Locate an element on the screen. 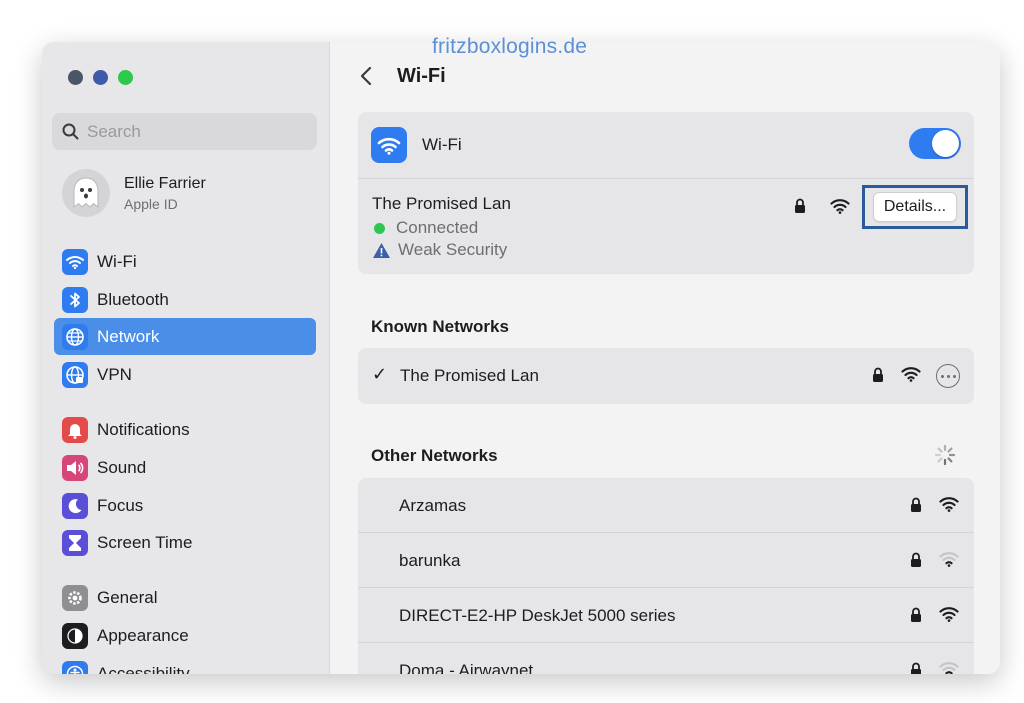 This screenshot has width=1024, height=703. sidebar-item-label: VPN is located at coordinates (114, 374).